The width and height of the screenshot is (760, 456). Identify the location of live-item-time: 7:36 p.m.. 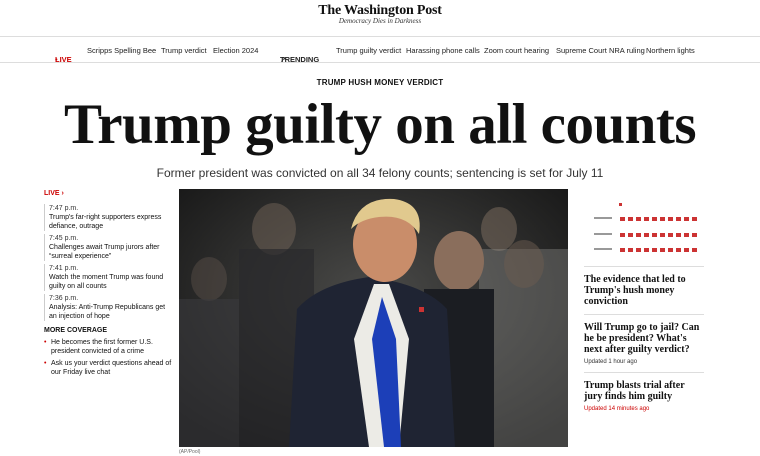
(64, 298).